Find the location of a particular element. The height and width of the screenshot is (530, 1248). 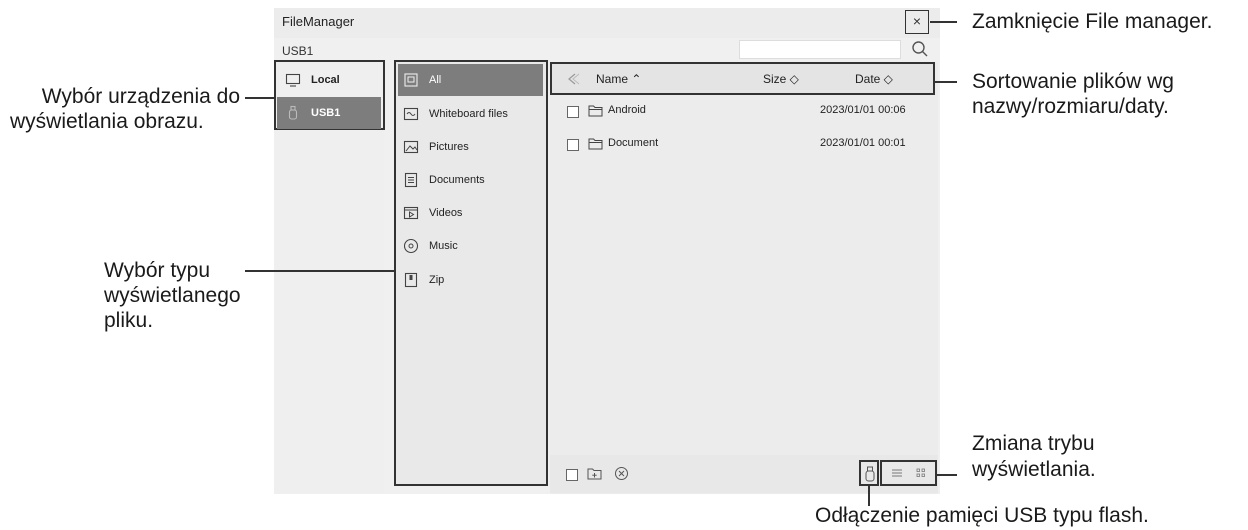

search-icon is located at coordinates (920, 49).